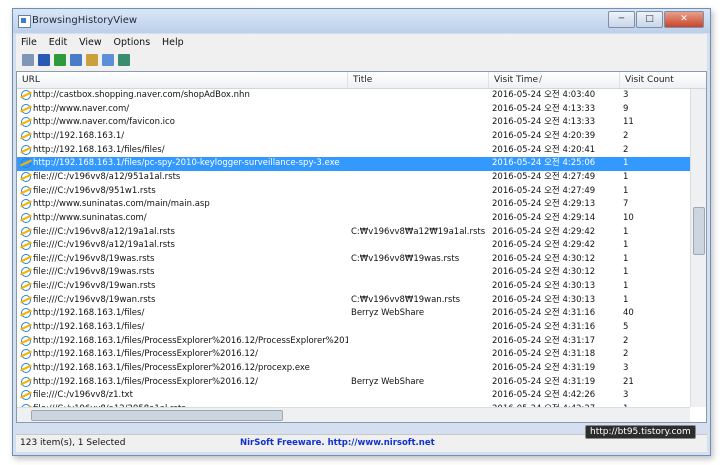 This screenshot has width=720, height=465. I want to click on nirsoft-link: NirSoft Freeware. http://www.nirsoft.net, so click(337, 443).